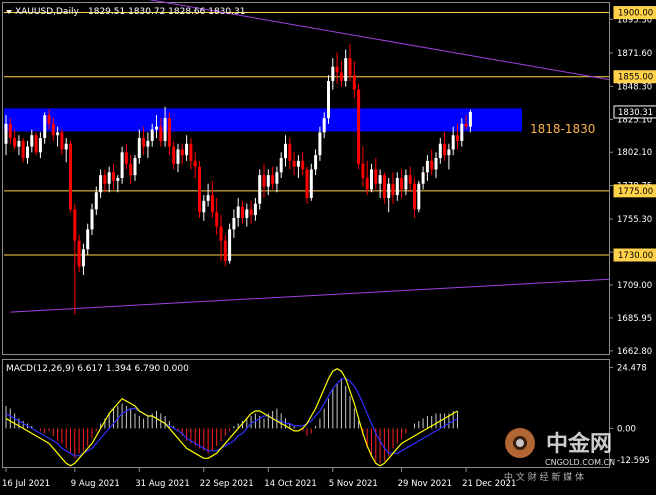 The width and height of the screenshot is (656, 495). What do you see at coordinates (634, 153) in the screenshot?
I see `price-tick-label: 1802.10` at bounding box center [634, 153].